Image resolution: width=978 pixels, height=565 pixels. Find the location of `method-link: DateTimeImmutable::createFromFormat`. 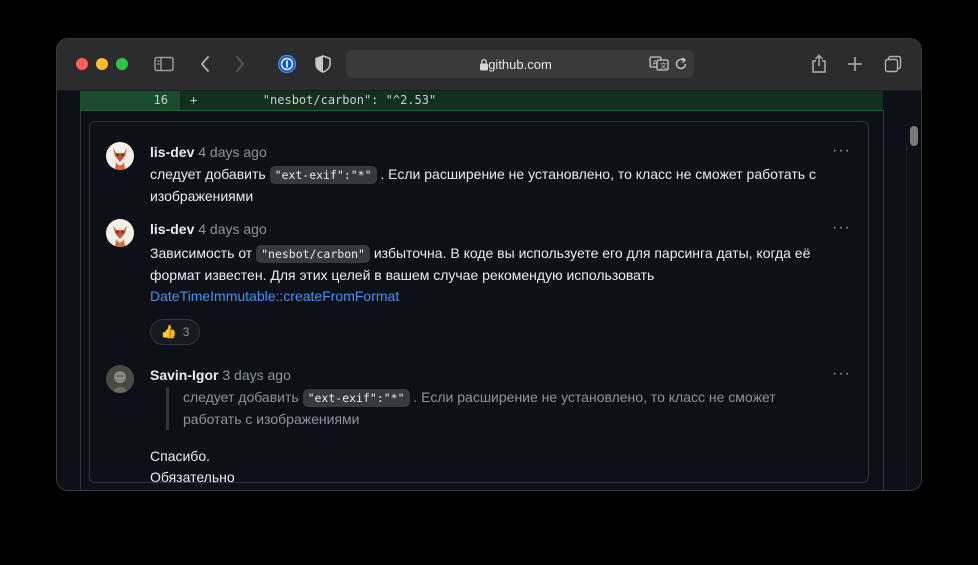

method-link: DateTimeImmutable::createFromFormat is located at coordinates (274, 296).